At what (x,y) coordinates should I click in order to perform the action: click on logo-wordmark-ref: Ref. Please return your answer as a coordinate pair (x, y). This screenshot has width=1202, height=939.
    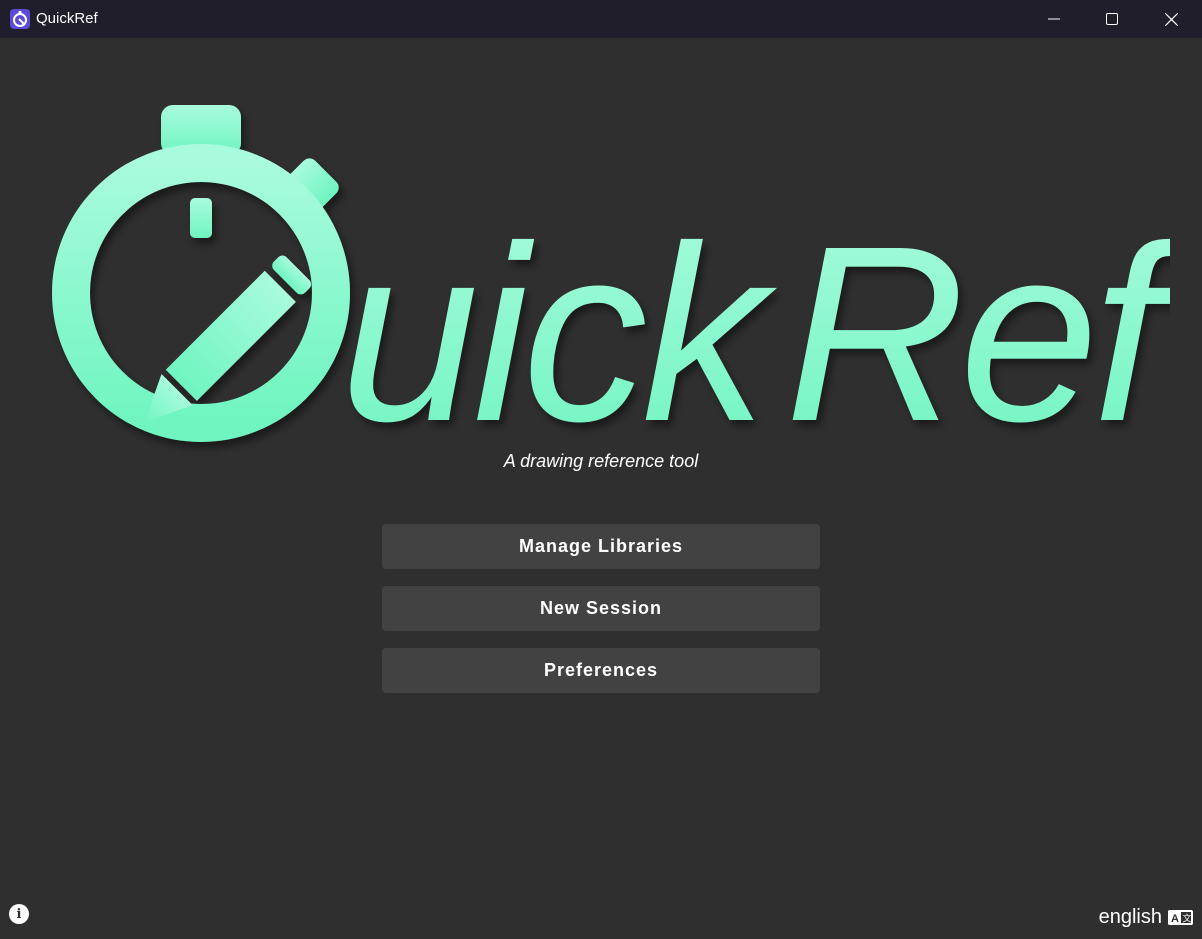
    Looking at the image, I should click on (977, 324).